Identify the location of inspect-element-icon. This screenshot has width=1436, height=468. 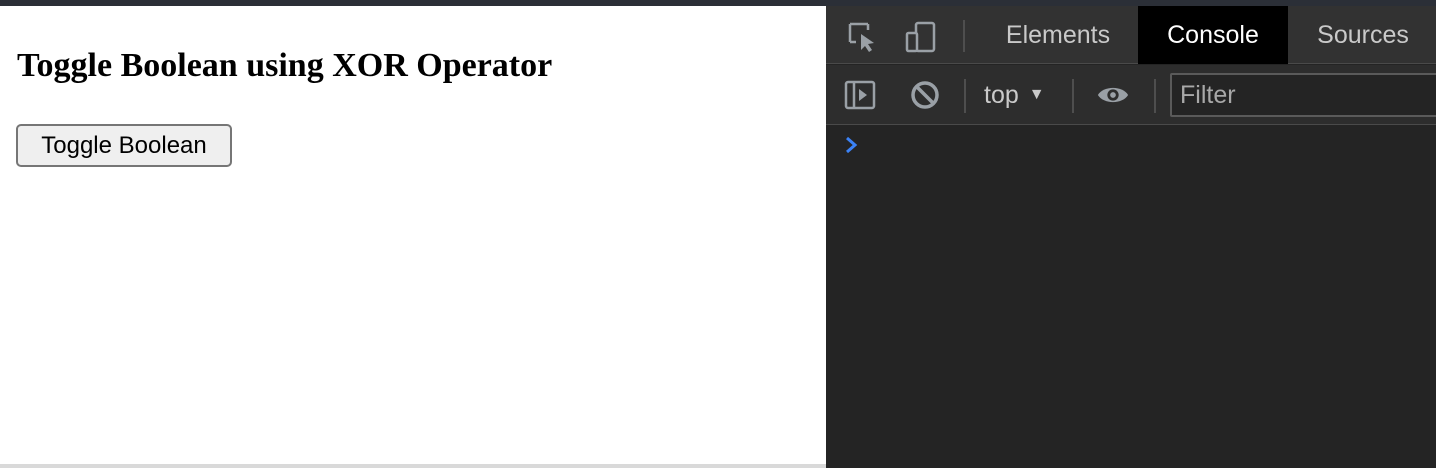
(863, 37).